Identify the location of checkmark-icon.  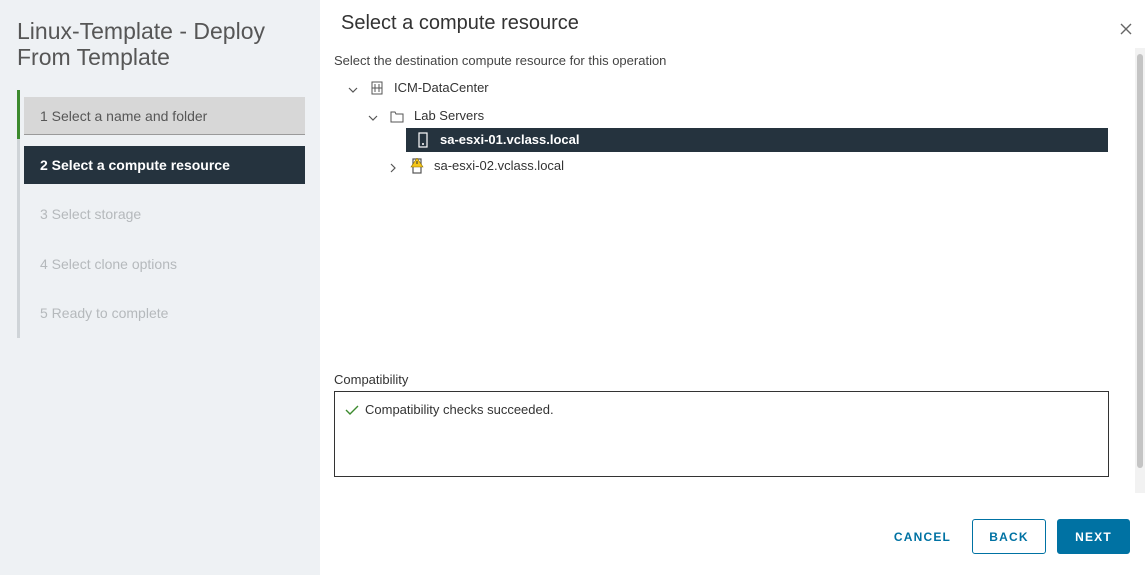
(352, 410).